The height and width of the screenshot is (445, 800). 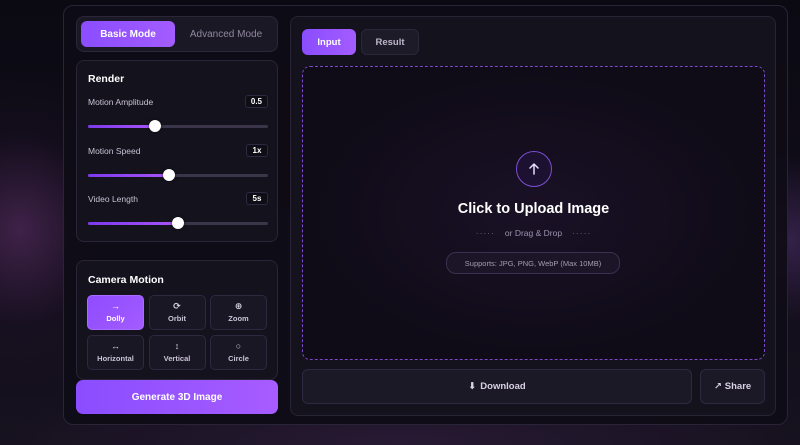 I want to click on drag-drop-text: or Drag & Drop, so click(x=533, y=233).